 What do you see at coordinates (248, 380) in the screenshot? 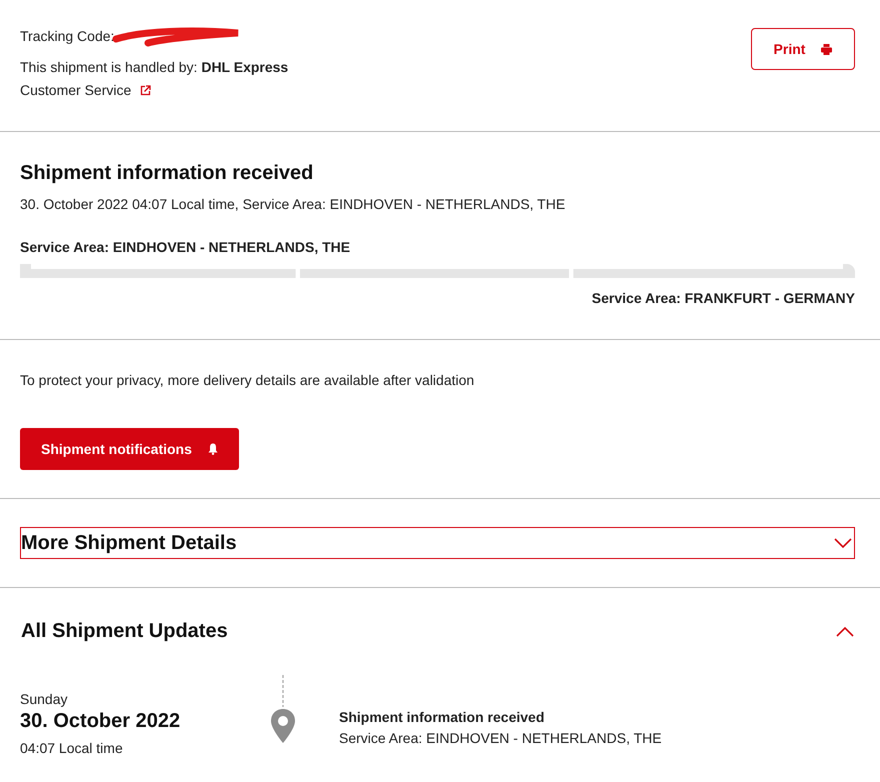
I see `privacy-text: To protect your privacy, more delivery details are available after validation` at bounding box center [248, 380].